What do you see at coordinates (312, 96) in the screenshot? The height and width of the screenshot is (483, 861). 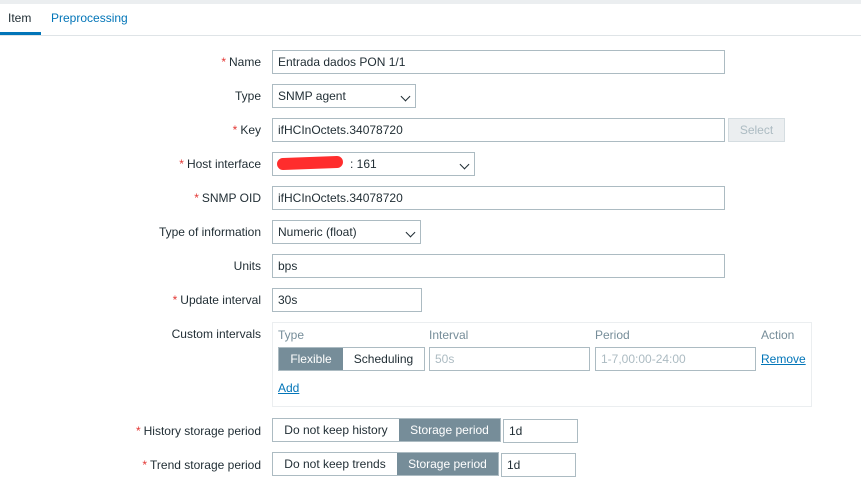 I see `type-select-value: SNMP agent` at bounding box center [312, 96].